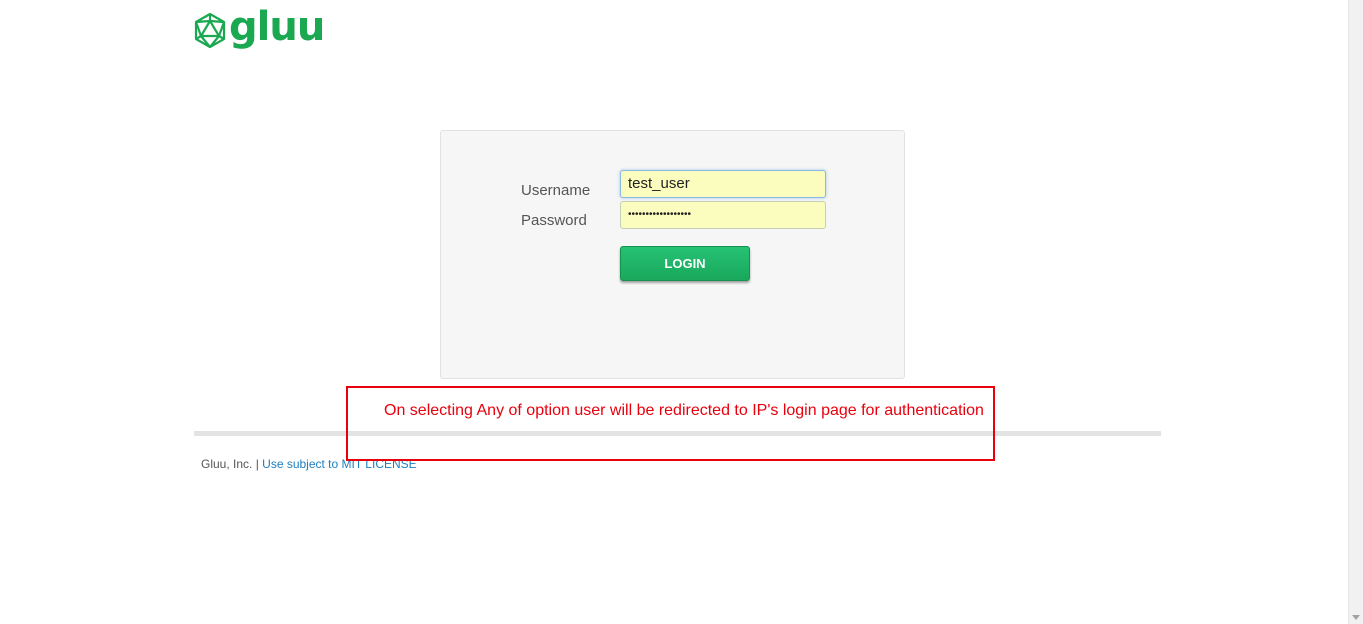 This screenshot has width=1363, height=624. Describe the element at coordinates (210, 30) in the screenshot. I see `icosahedron-logo-icon` at that location.